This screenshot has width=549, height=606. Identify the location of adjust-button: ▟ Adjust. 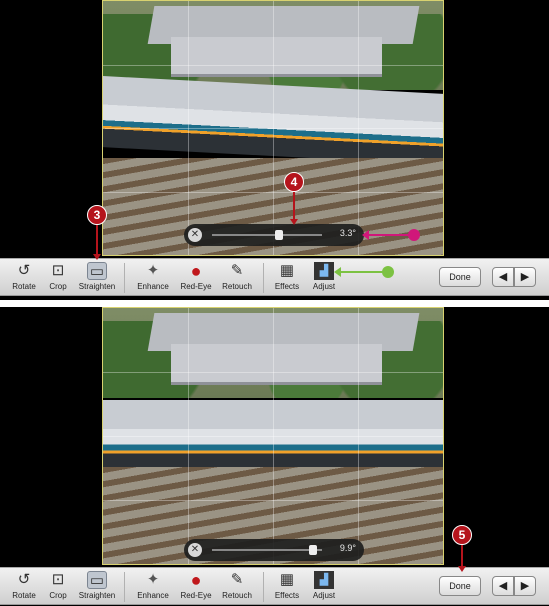
(324, 587).